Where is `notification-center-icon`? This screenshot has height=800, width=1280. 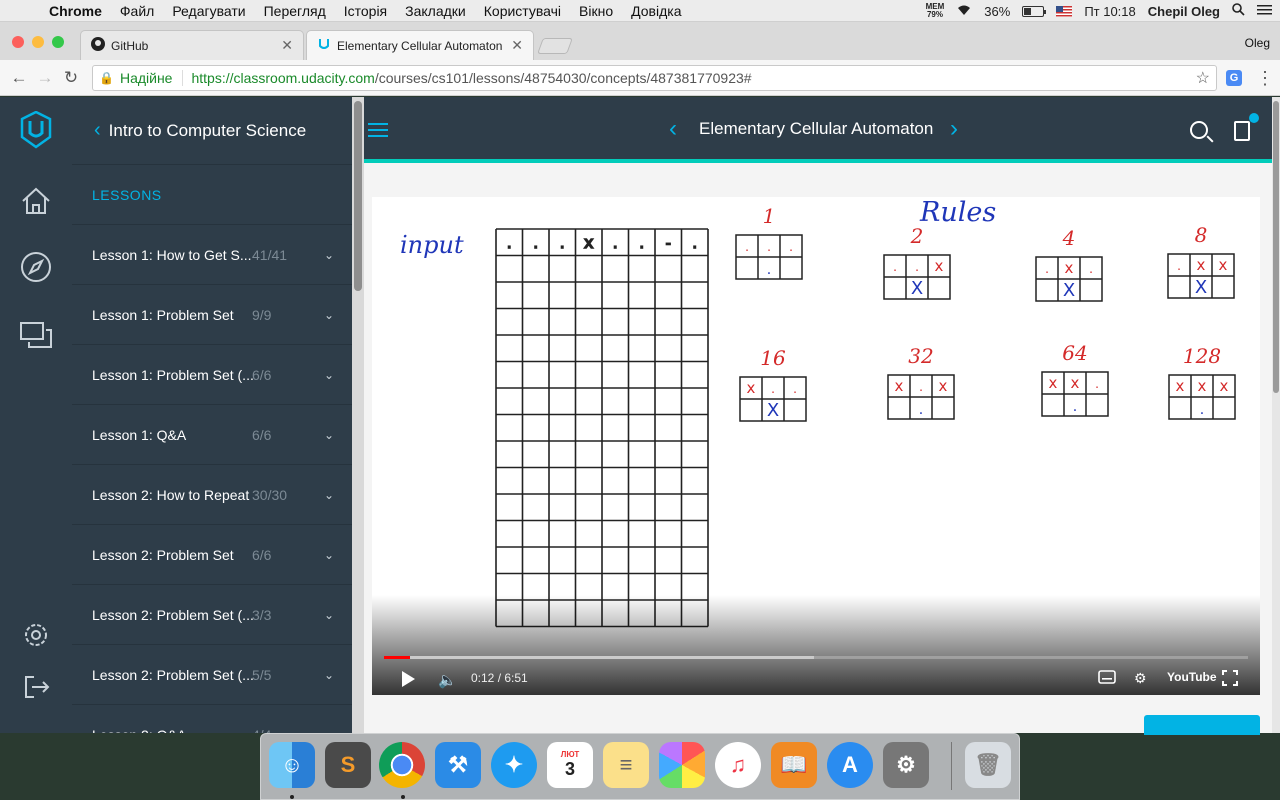
notification-center-icon is located at coordinates (1264, 11).